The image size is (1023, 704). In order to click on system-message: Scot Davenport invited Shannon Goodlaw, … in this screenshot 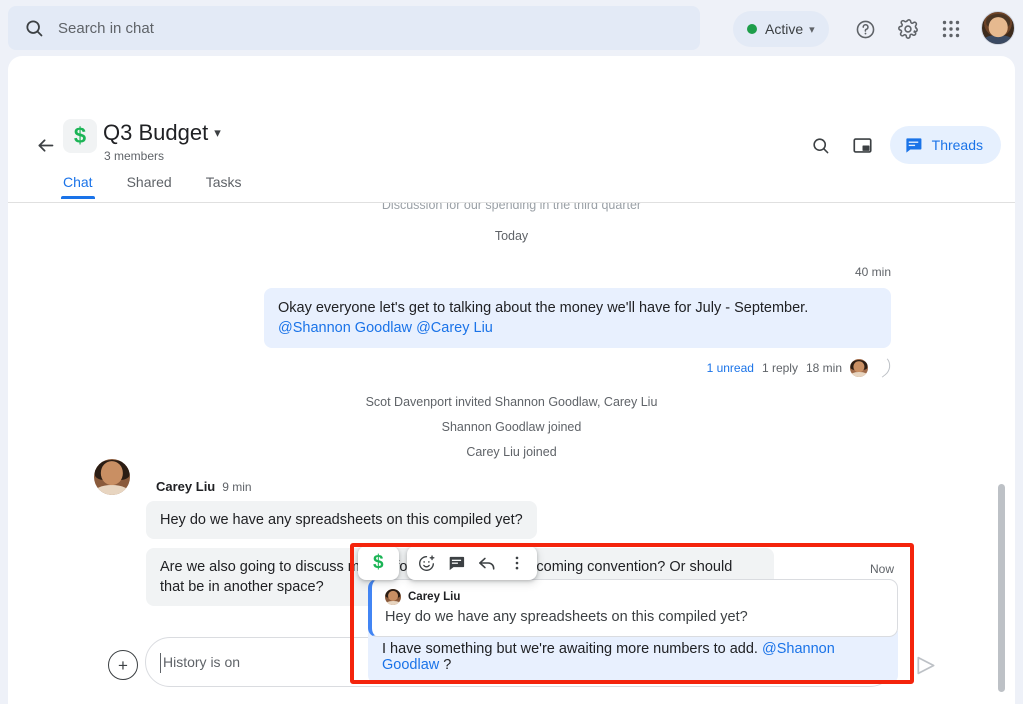, I will do `click(511, 402)`.